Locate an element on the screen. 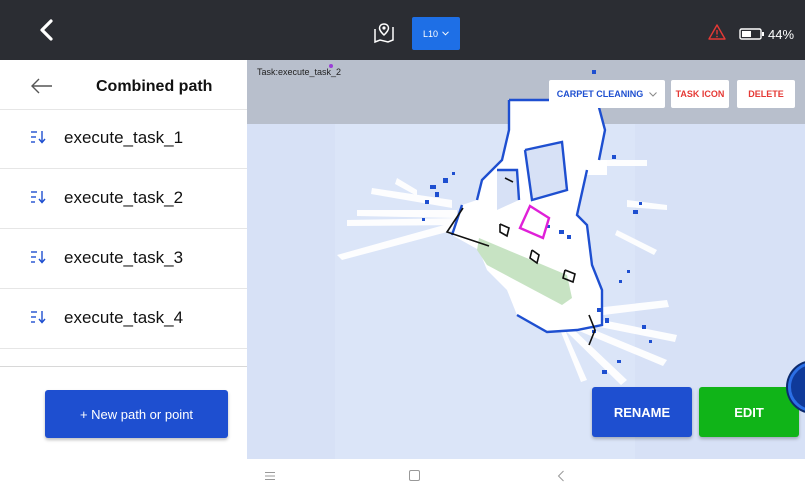  battery-percentage: 44% is located at coordinates (781, 34).